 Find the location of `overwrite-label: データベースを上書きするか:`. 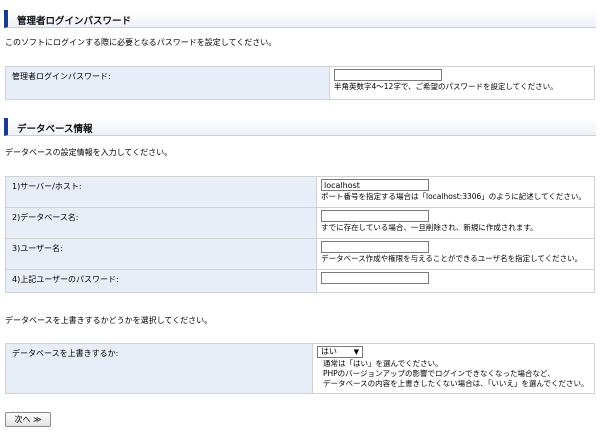

overwrite-label: データベースを上書きするか: is located at coordinates (159, 368).